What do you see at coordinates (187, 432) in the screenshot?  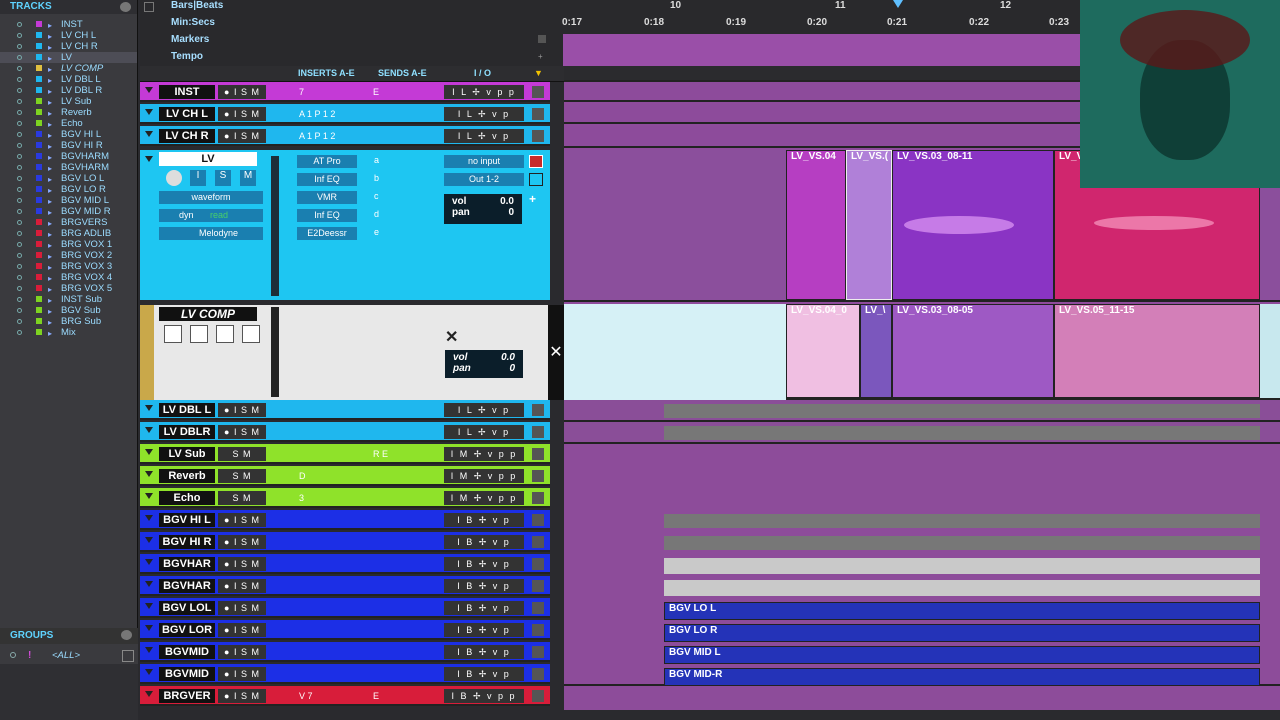 I see `track-name: LV DBLR` at bounding box center [187, 432].